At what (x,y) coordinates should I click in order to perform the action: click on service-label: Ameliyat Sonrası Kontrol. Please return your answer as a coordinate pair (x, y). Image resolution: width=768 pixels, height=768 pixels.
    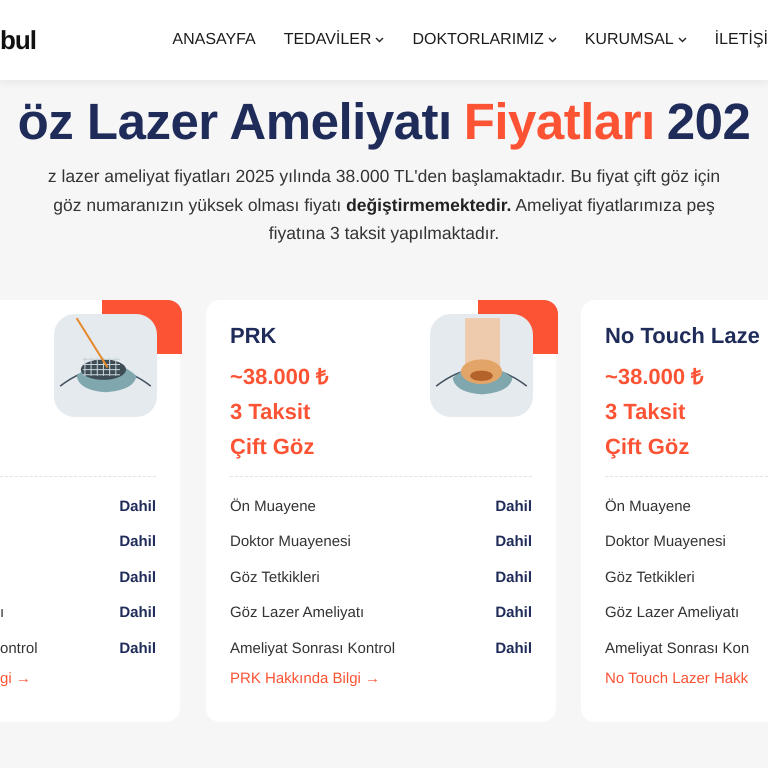
    Looking at the image, I should click on (313, 648).